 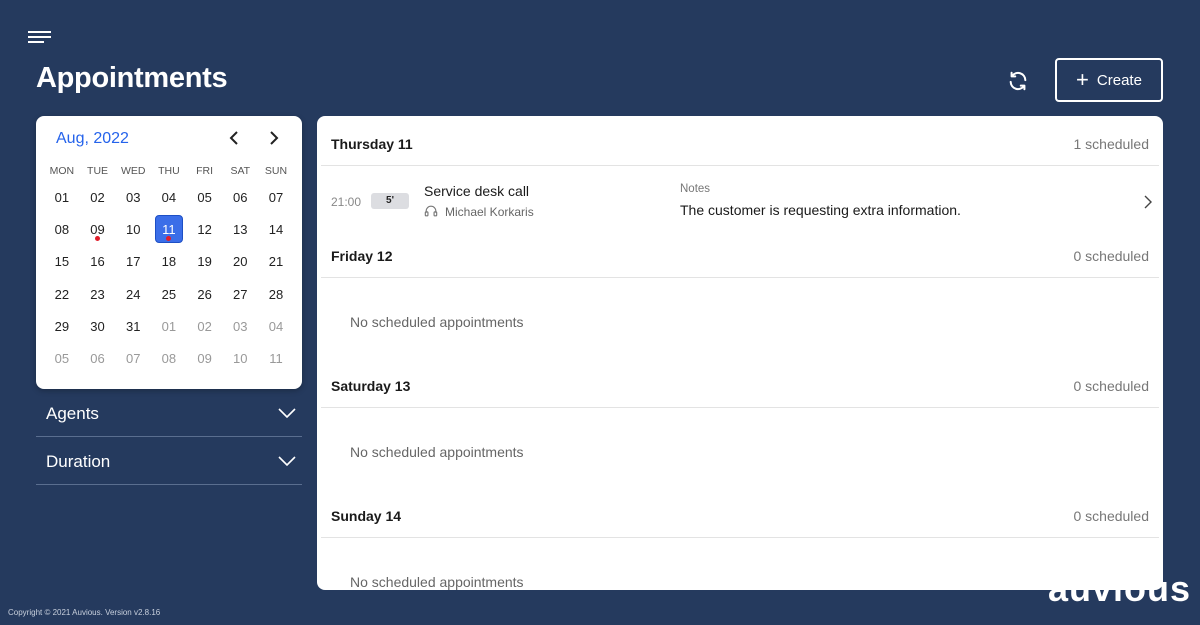 What do you see at coordinates (98, 239) in the screenshot?
I see `appointment-marker-dot` at bounding box center [98, 239].